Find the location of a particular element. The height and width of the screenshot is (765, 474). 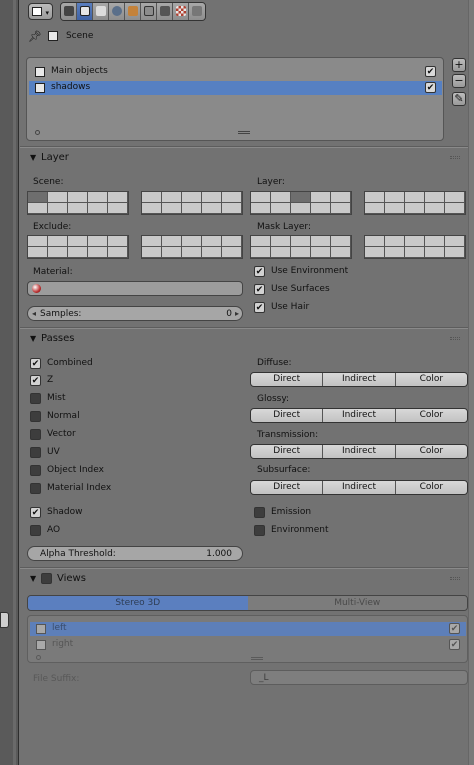

use-surfaces-checkbox: ✔ Use Surfaces is located at coordinates (292, 289).